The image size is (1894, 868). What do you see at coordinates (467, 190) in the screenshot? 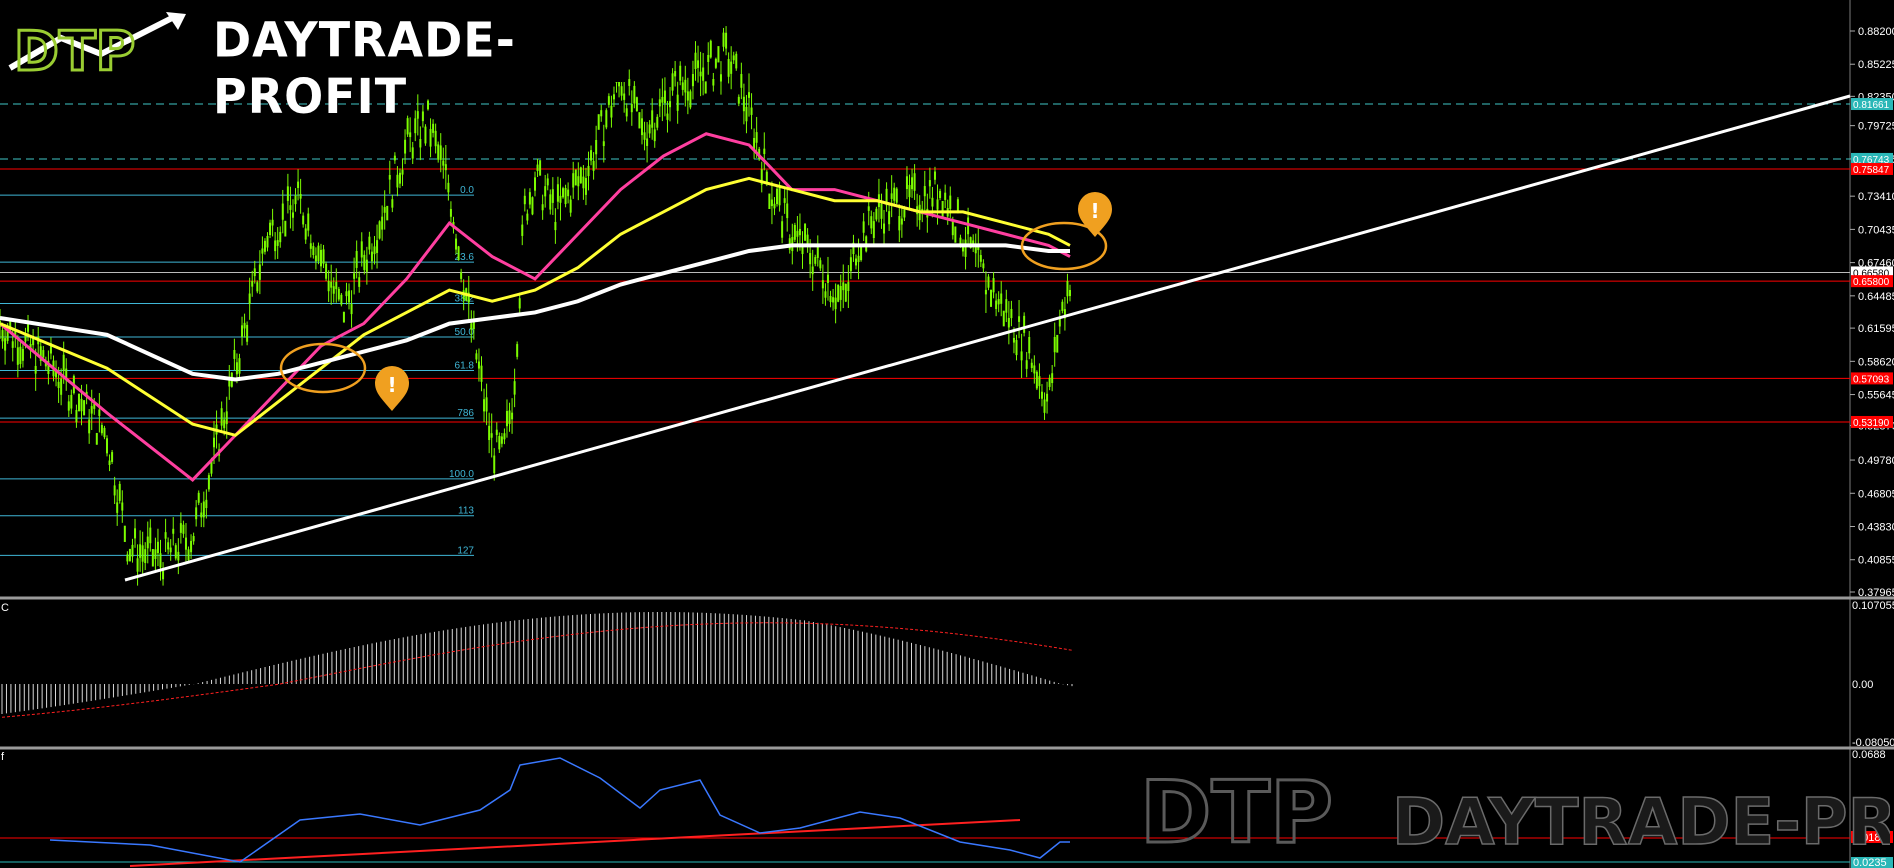
I see `fib-level-label: 0.0` at bounding box center [467, 190].